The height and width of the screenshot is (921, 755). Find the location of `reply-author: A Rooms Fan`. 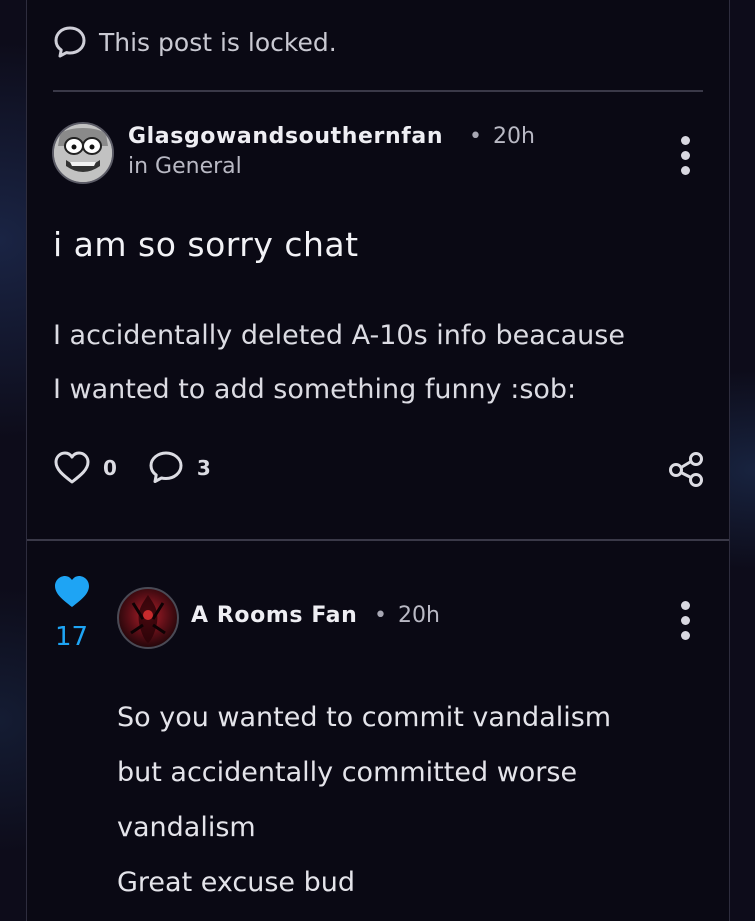

reply-author: A Rooms Fan is located at coordinates (274, 615).